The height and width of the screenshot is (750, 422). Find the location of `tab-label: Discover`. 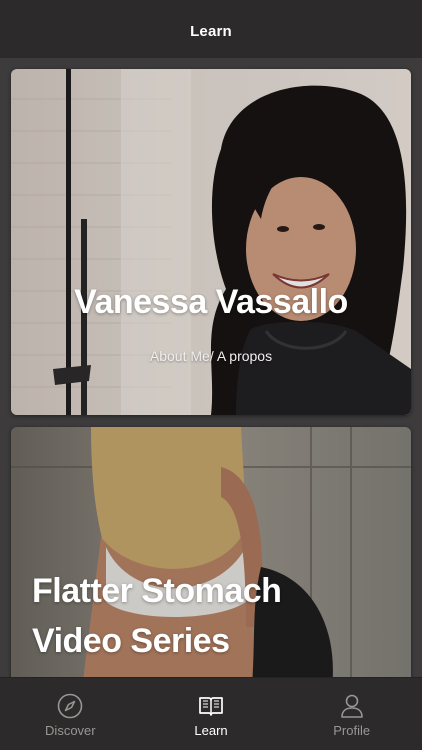

tab-label: Discover is located at coordinates (70, 730).